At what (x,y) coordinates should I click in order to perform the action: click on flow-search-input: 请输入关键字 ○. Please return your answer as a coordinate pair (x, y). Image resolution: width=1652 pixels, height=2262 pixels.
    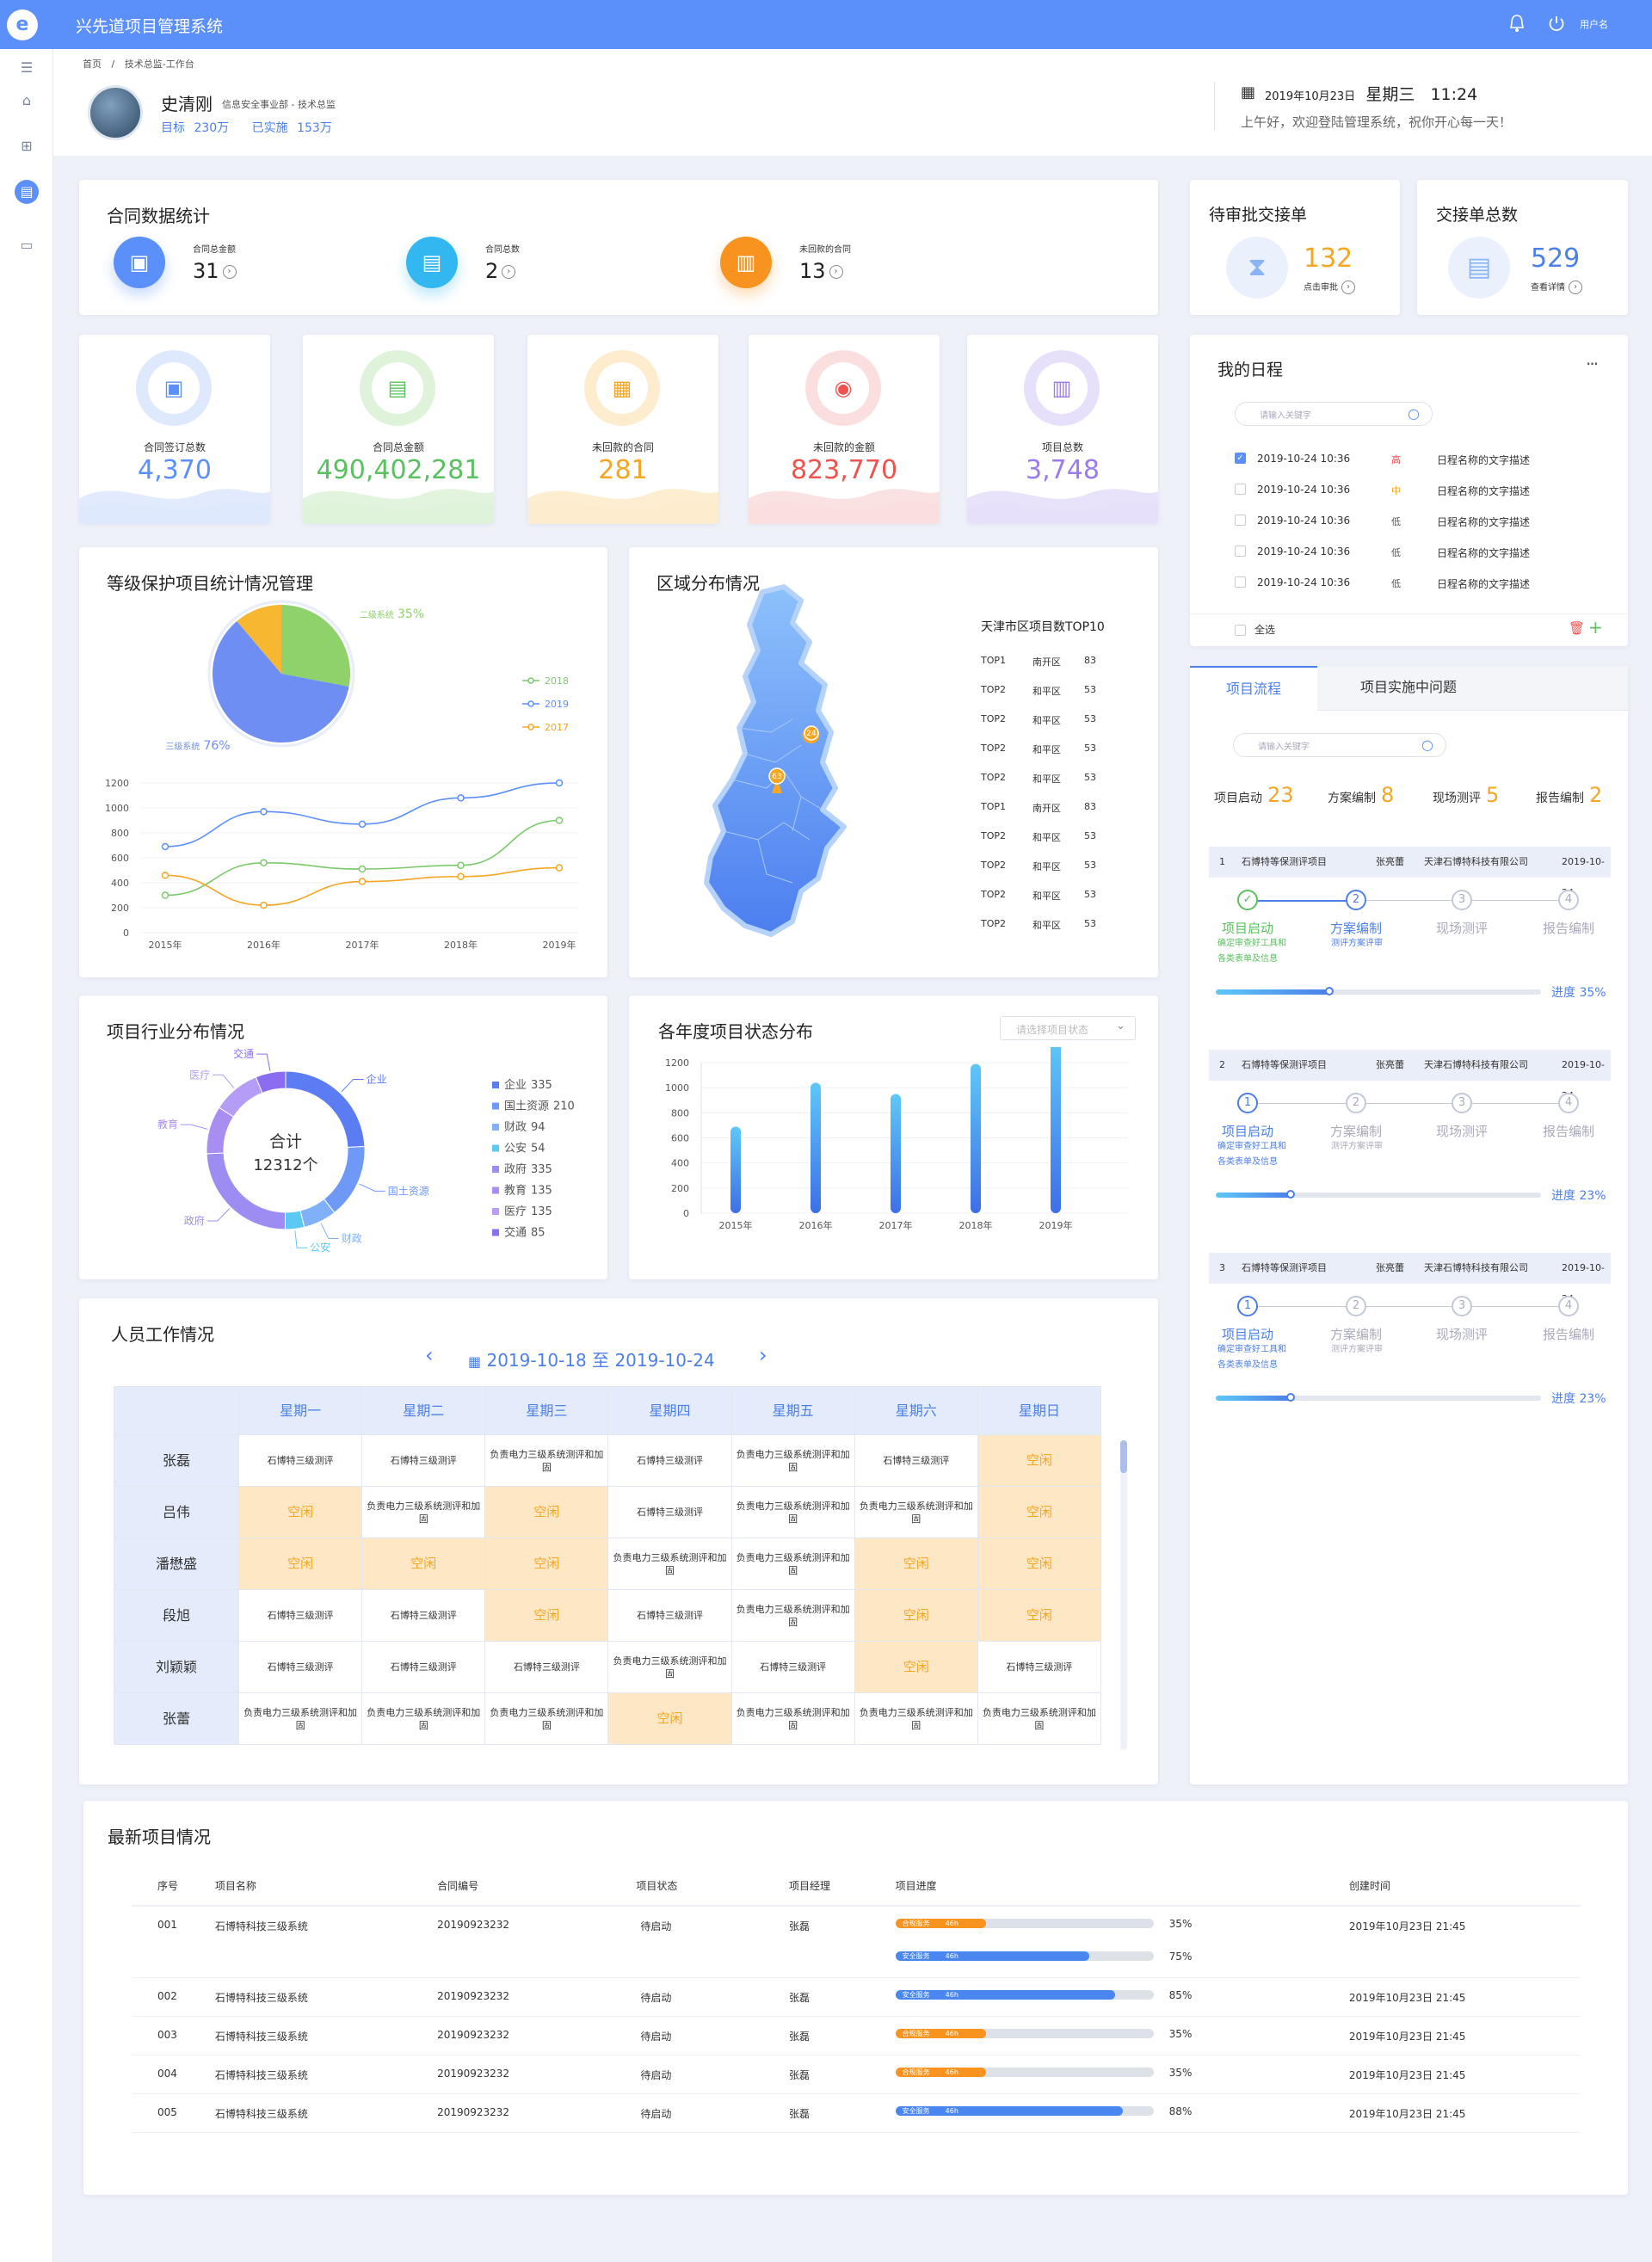
    Looking at the image, I should click on (1339, 745).